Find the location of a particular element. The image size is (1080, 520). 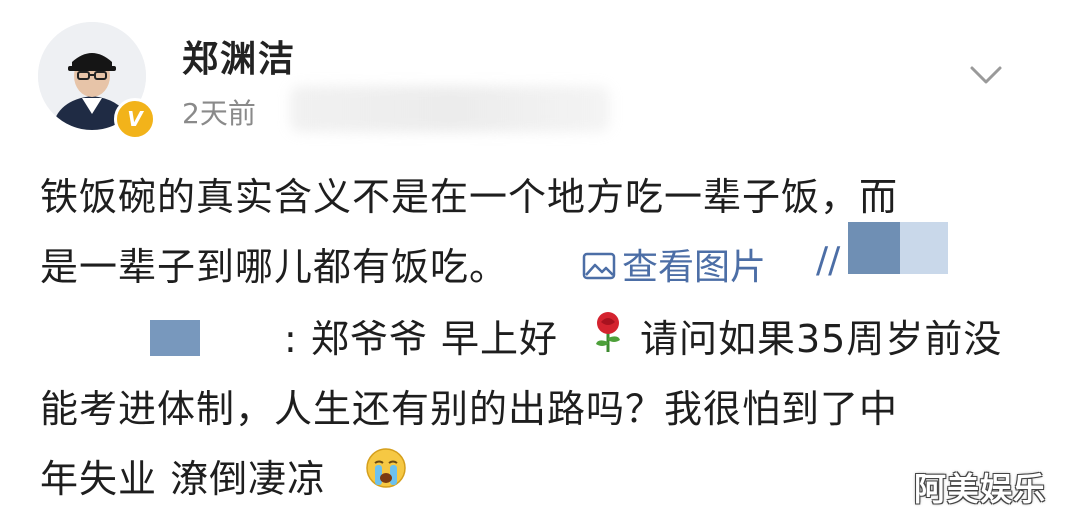

reply-line-2: 能考进体制，人生还有别的出路吗？我很怕到了中 is located at coordinates (469, 409).